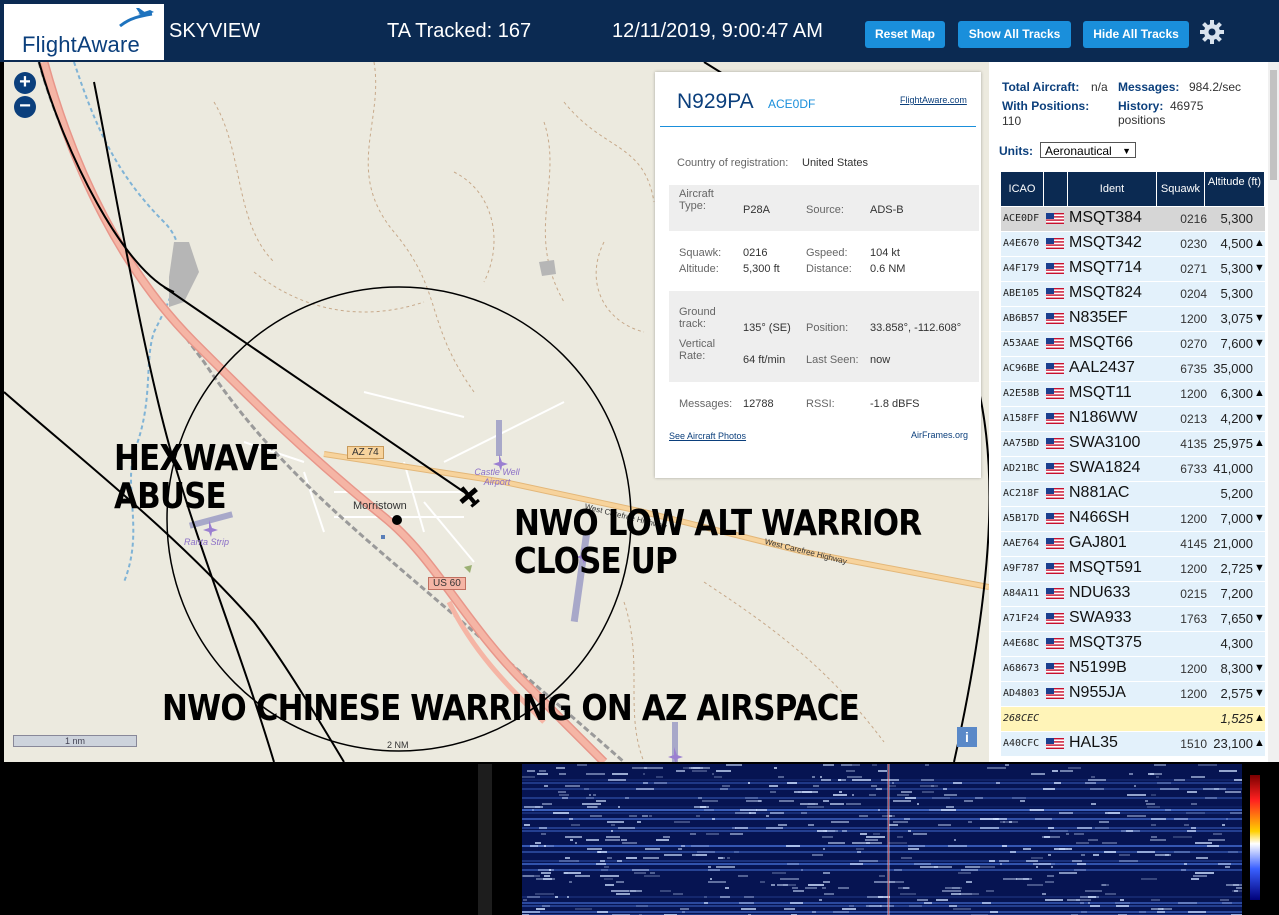  What do you see at coordinates (1100, 392) in the screenshot?
I see `row-ident: MSQT11` at bounding box center [1100, 392].